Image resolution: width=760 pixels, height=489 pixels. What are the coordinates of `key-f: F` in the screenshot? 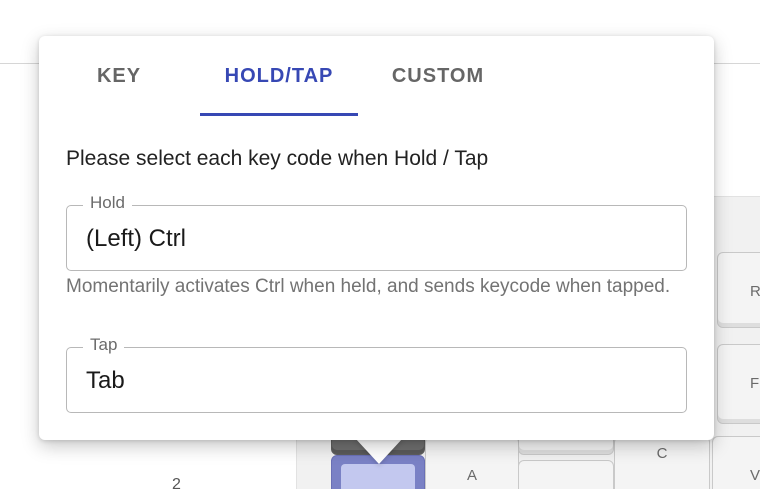 It's located at (738, 384).